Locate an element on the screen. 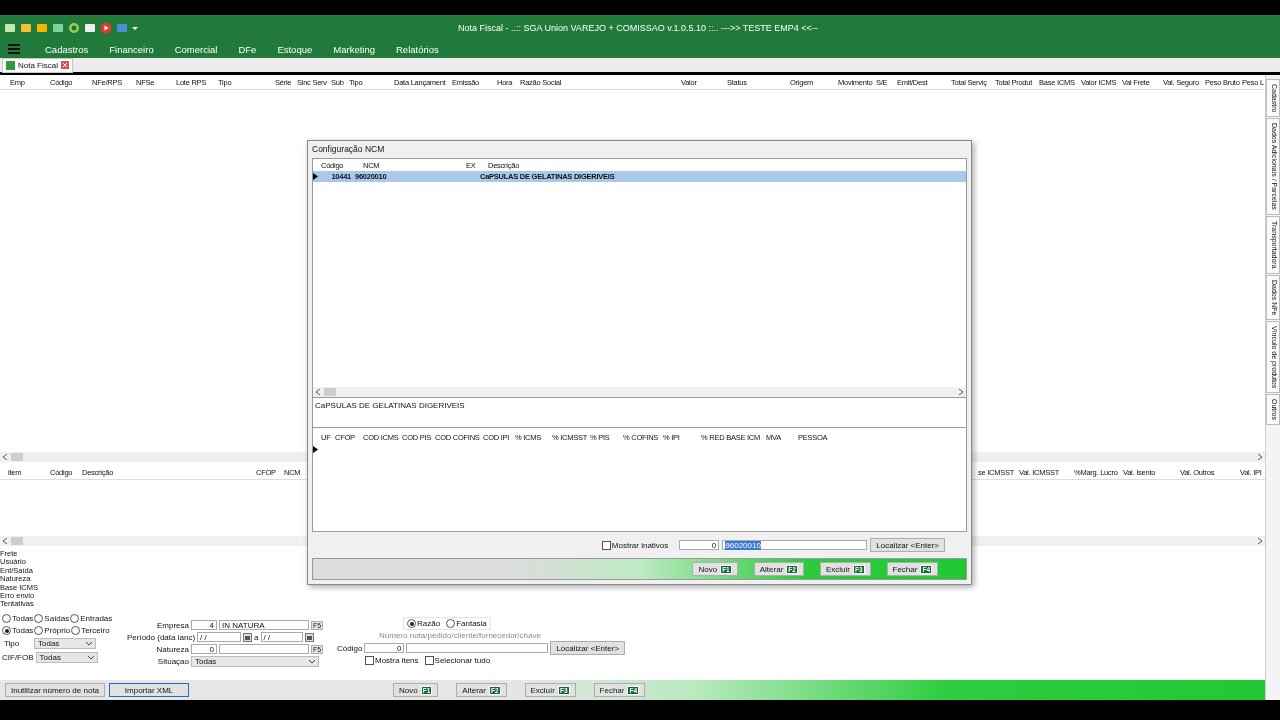  company-code-field: 4 is located at coordinates (204, 625).